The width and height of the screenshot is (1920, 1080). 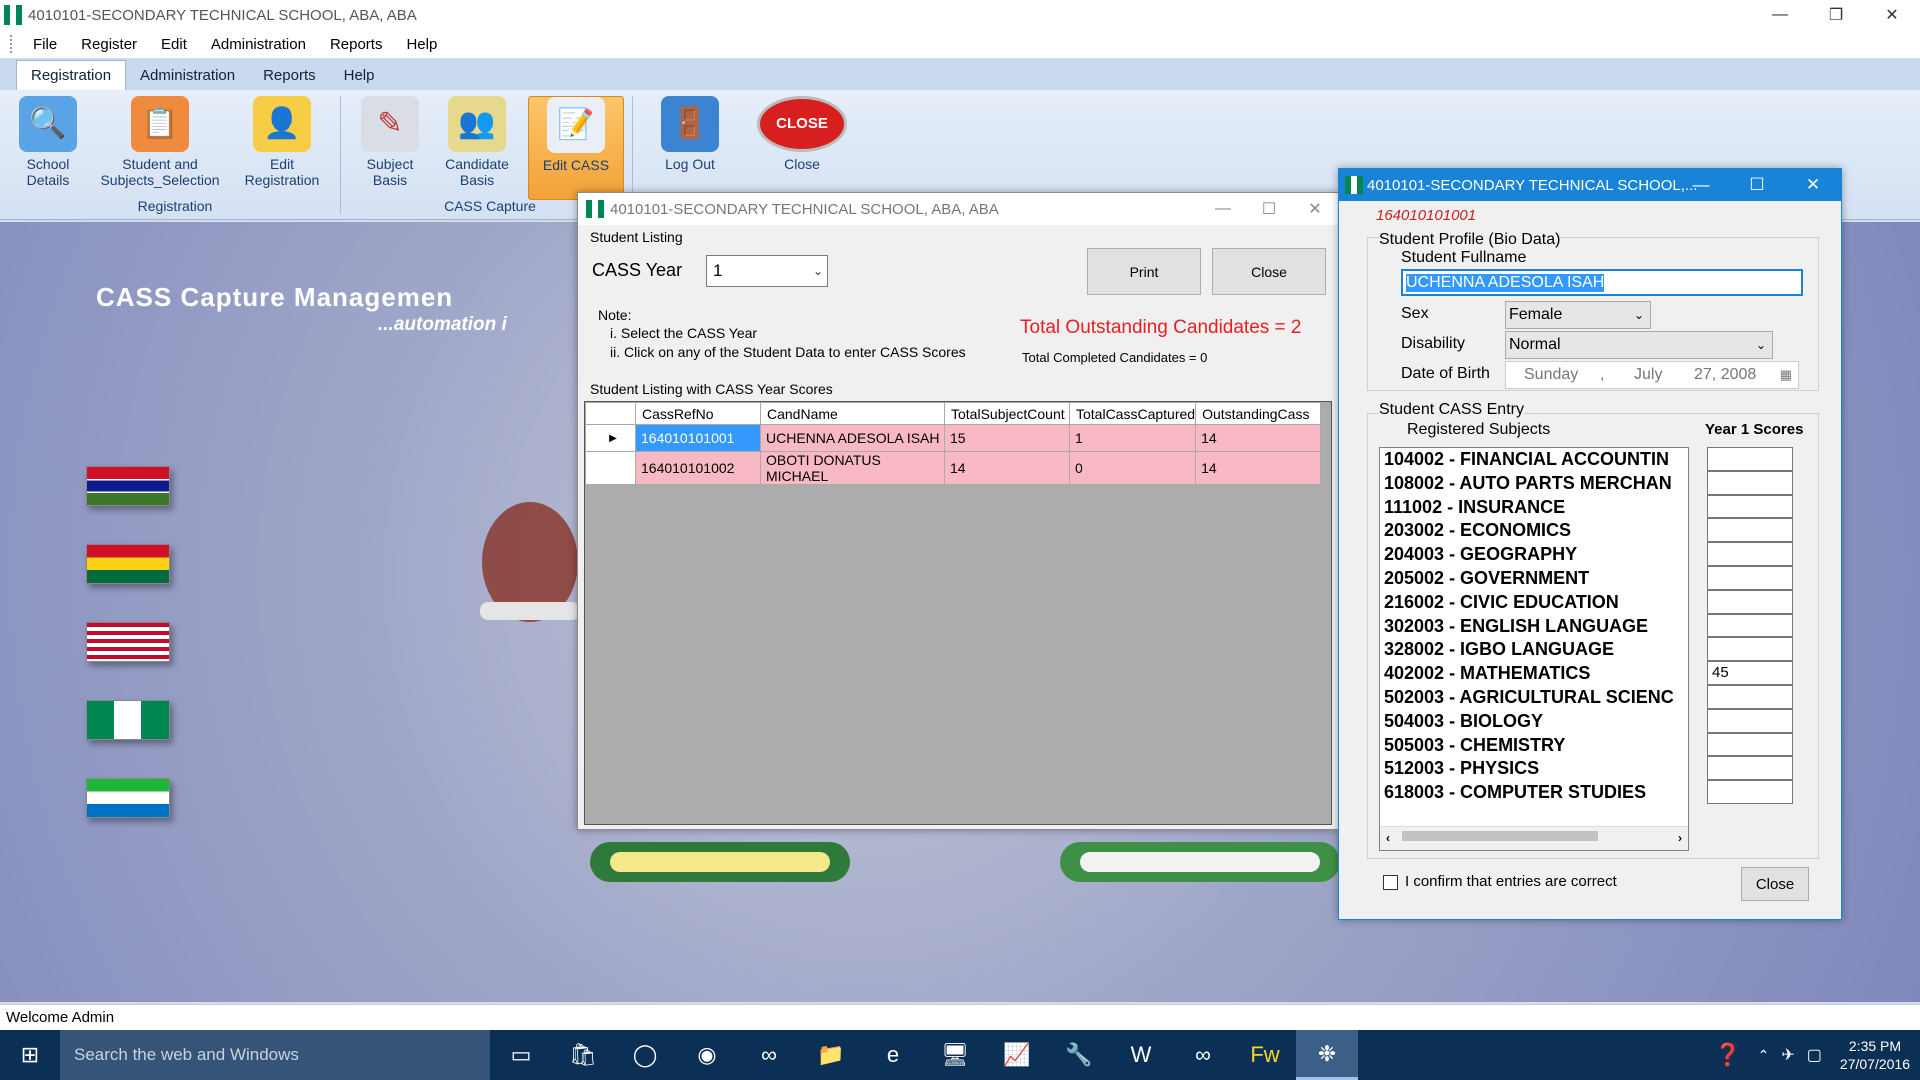 I want to click on edit-registration-button: 👤 Edit Registration, so click(x=282, y=152).